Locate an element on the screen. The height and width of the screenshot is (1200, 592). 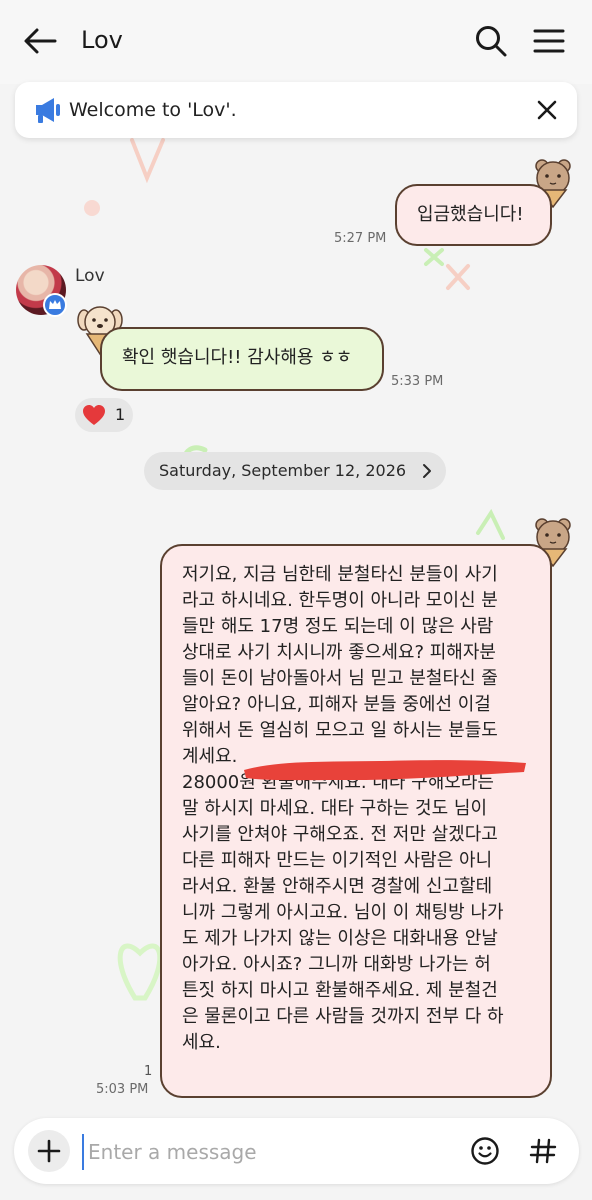
reaction-count: 1 is located at coordinates (120, 414).